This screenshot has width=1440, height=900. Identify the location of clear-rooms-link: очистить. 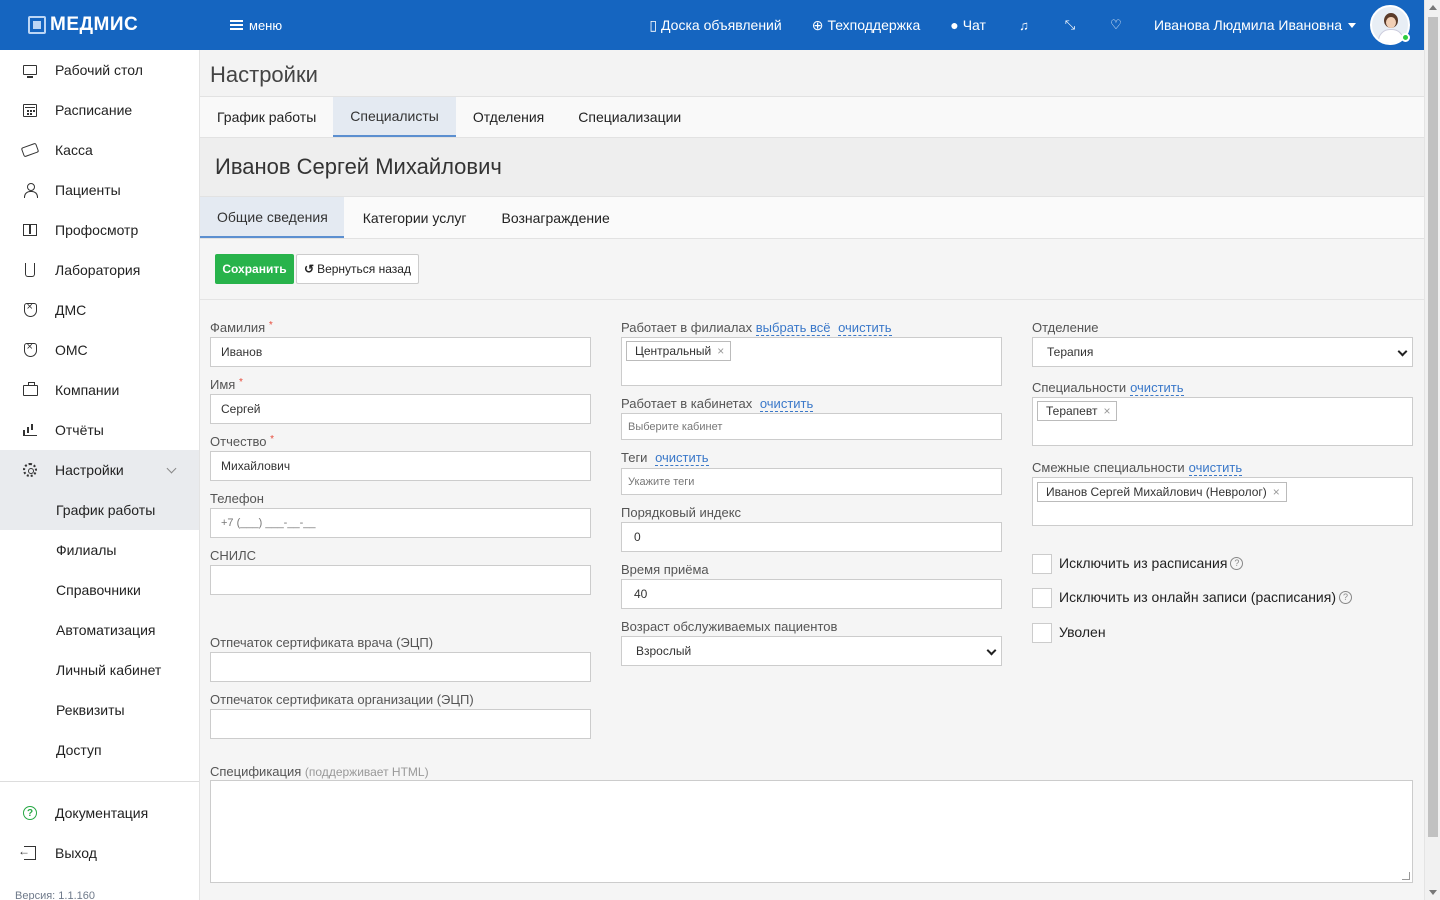
(786, 404).